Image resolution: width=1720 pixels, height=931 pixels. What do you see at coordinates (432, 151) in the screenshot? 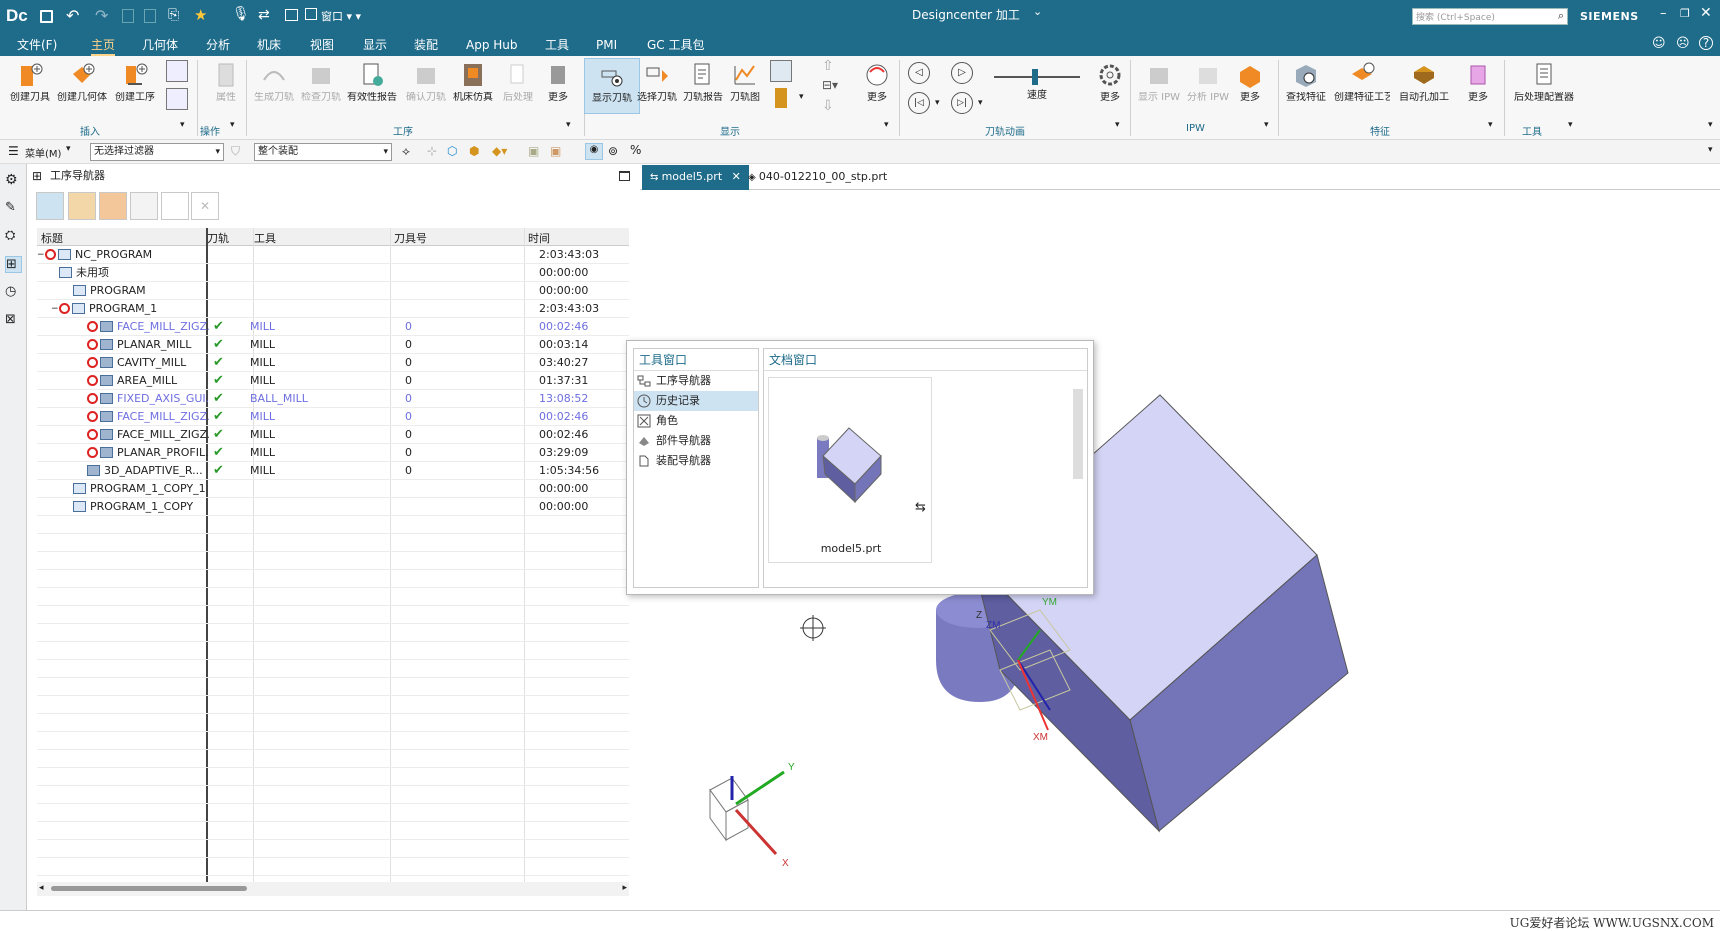
I see `snap-icon-2: ⊹` at bounding box center [432, 151].